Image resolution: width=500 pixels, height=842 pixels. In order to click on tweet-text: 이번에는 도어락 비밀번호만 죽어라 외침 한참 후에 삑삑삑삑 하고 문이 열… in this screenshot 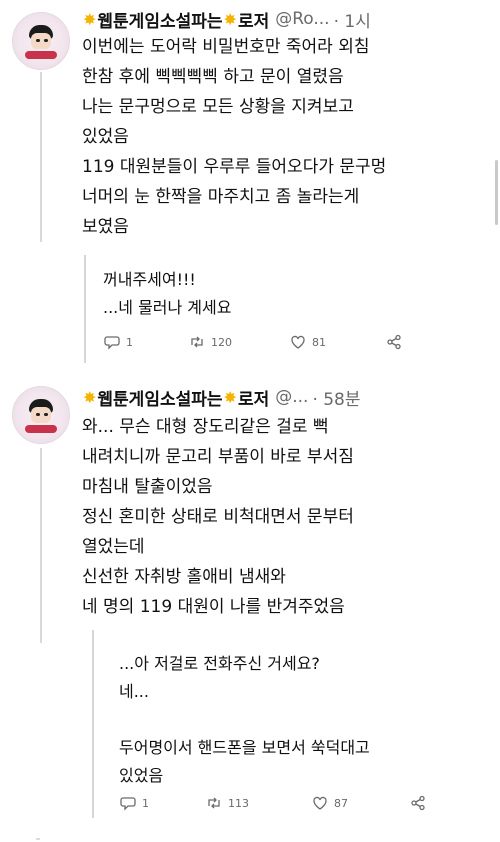, I will do `click(234, 137)`.